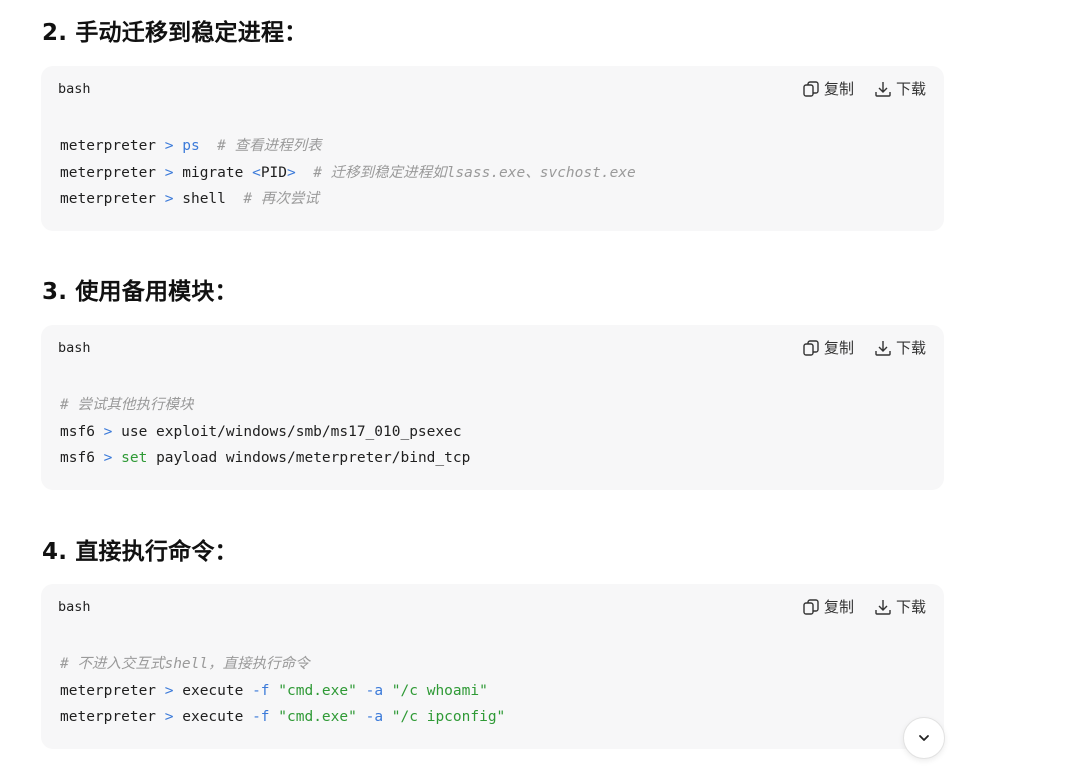 The width and height of the screenshot is (1065, 774). What do you see at coordinates (191, 146) in the screenshot?
I see `code-line: meterpreter > ps # 查看进程列表` at bounding box center [191, 146].